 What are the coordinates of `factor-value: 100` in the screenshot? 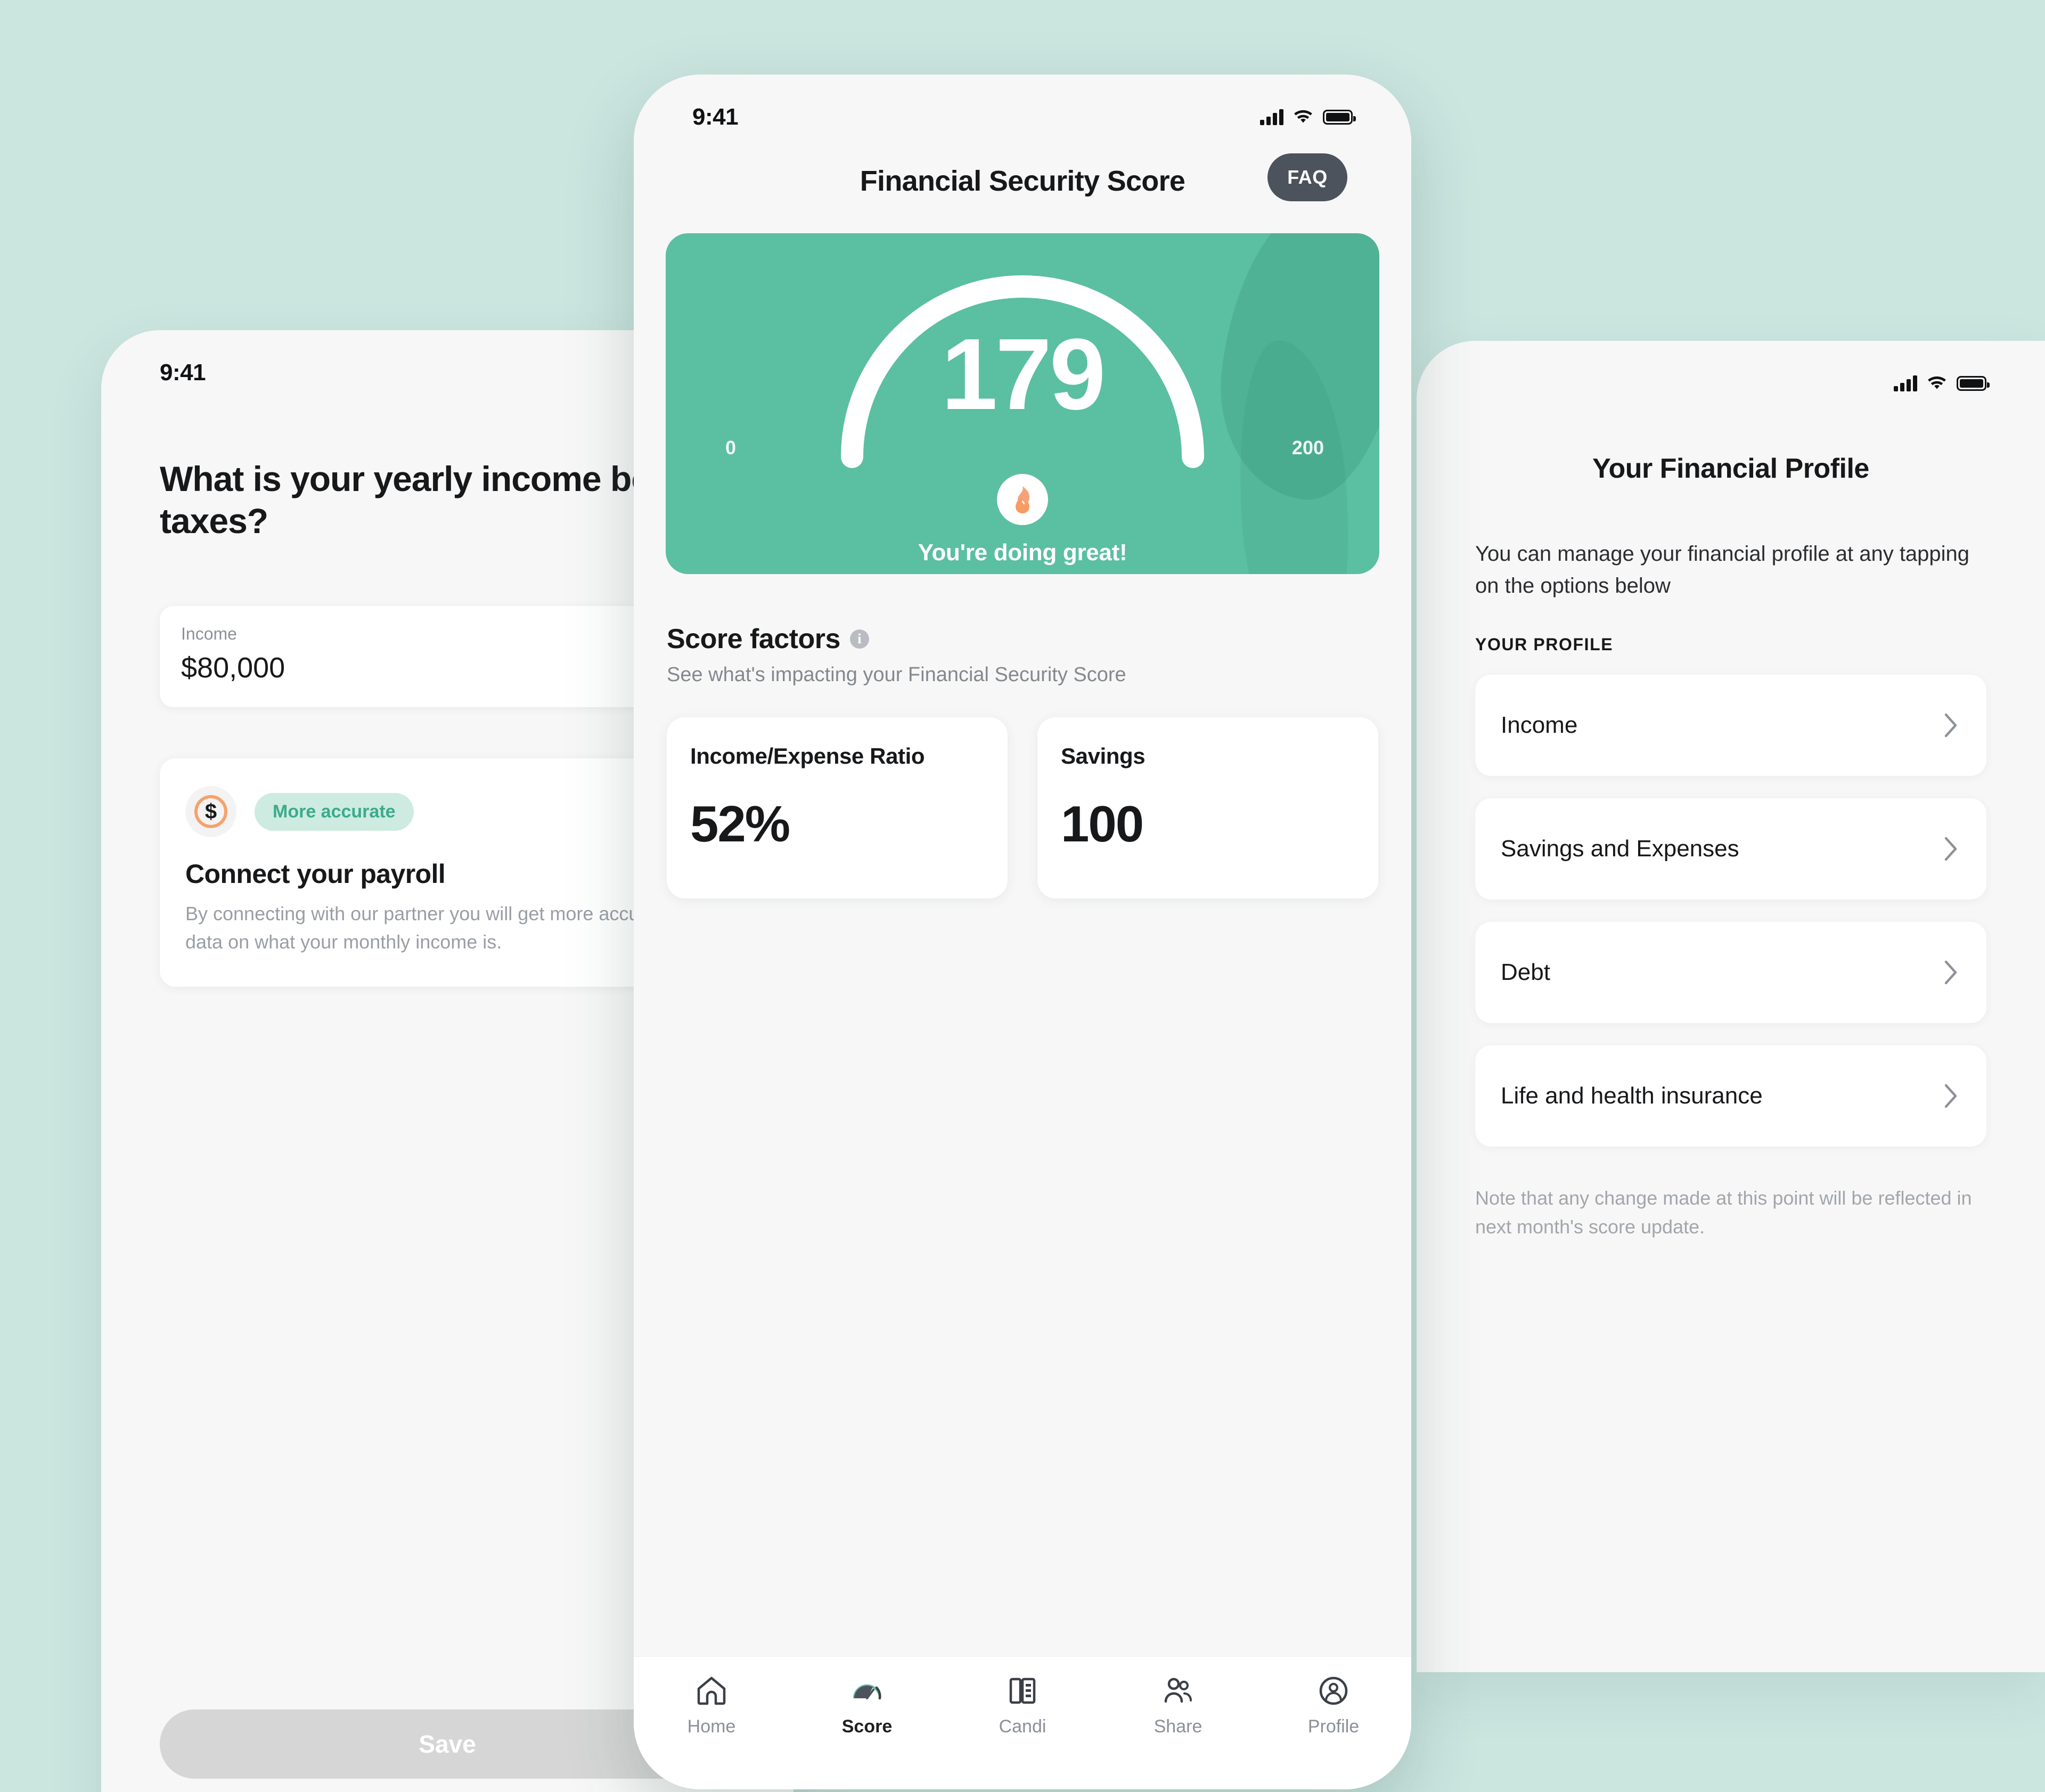 It's located at (1102, 824).